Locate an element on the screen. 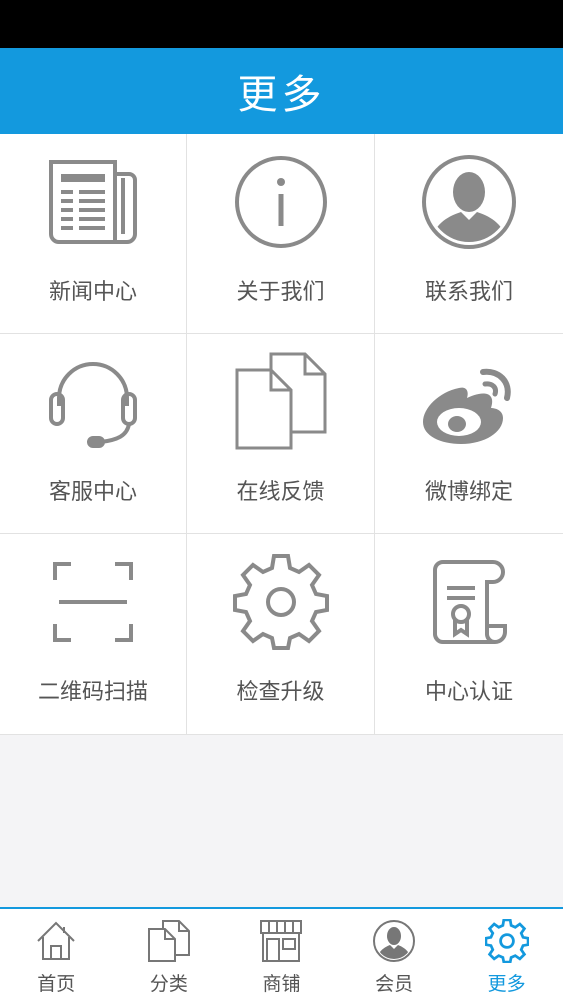 Image resolution: width=563 pixels, height=1002 pixels. menu-item-about: 关于我们 is located at coordinates (281, 234).